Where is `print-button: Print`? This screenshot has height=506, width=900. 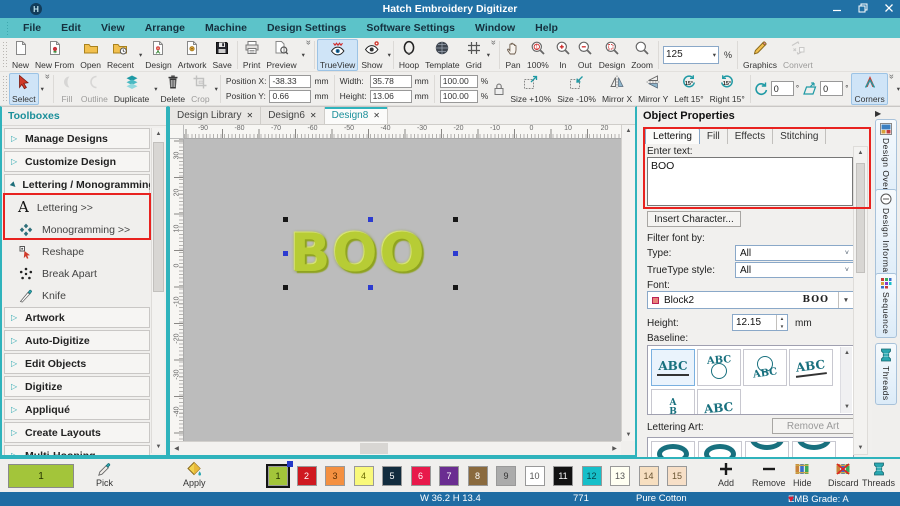 print-button: Print is located at coordinates (251, 55).